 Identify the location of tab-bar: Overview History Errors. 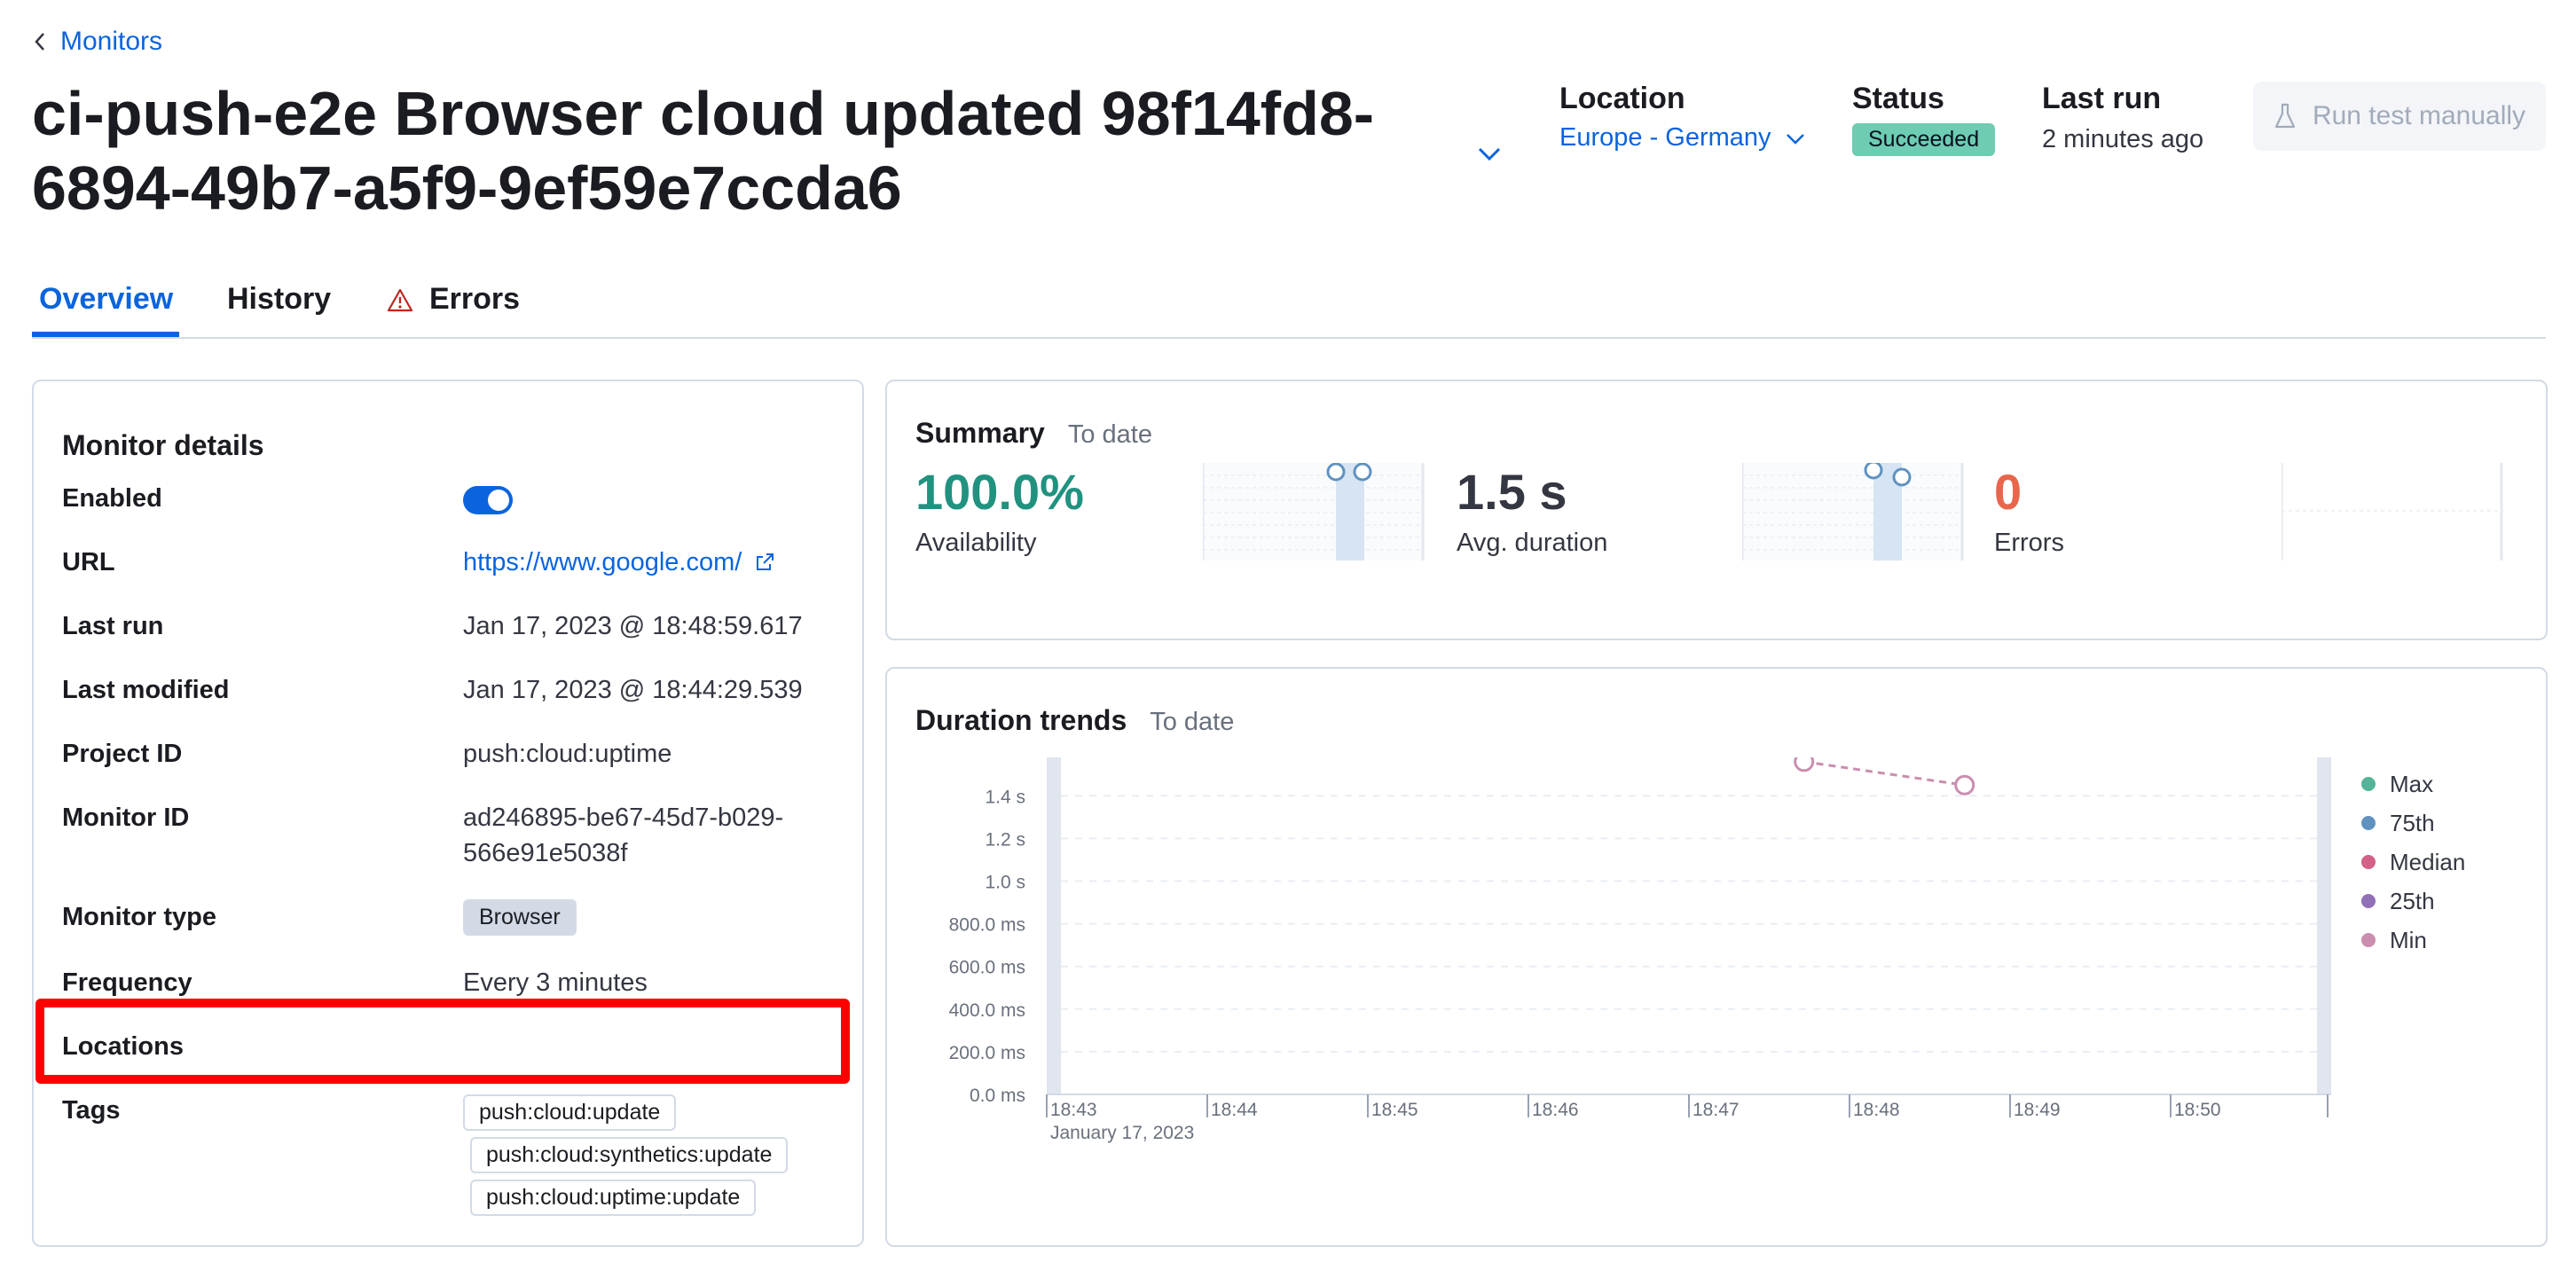
(1289, 307).